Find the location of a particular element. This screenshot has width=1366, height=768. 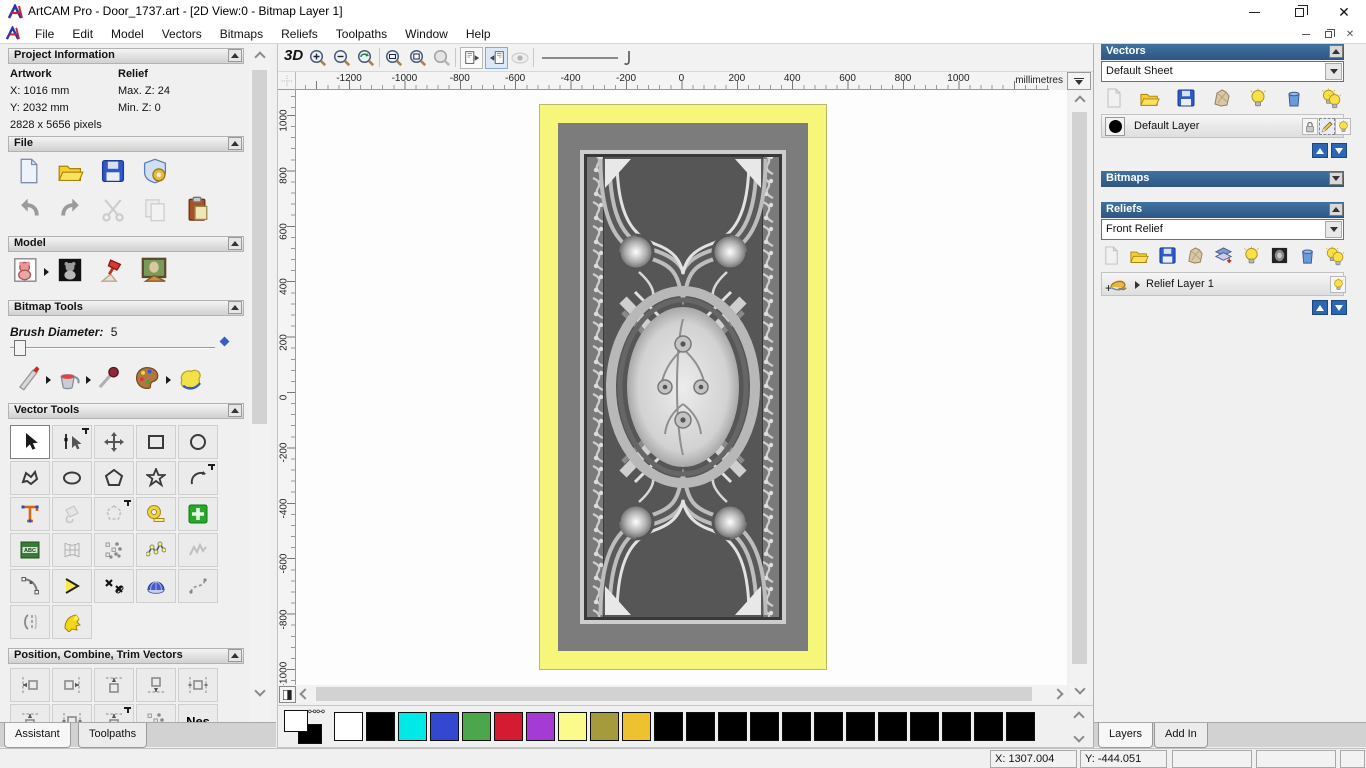

ruler-unit-button is located at coordinates (1079, 81).